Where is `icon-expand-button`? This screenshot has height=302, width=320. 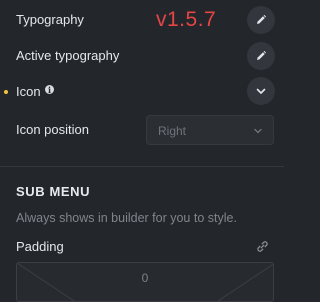 icon-expand-button is located at coordinates (261, 91).